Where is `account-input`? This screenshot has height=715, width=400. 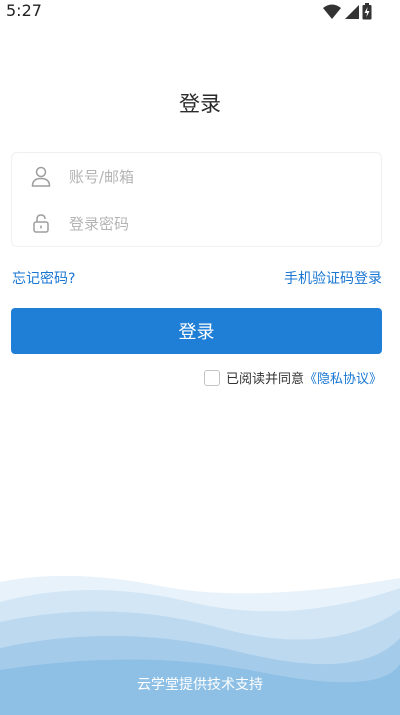 account-input is located at coordinates (219, 177).